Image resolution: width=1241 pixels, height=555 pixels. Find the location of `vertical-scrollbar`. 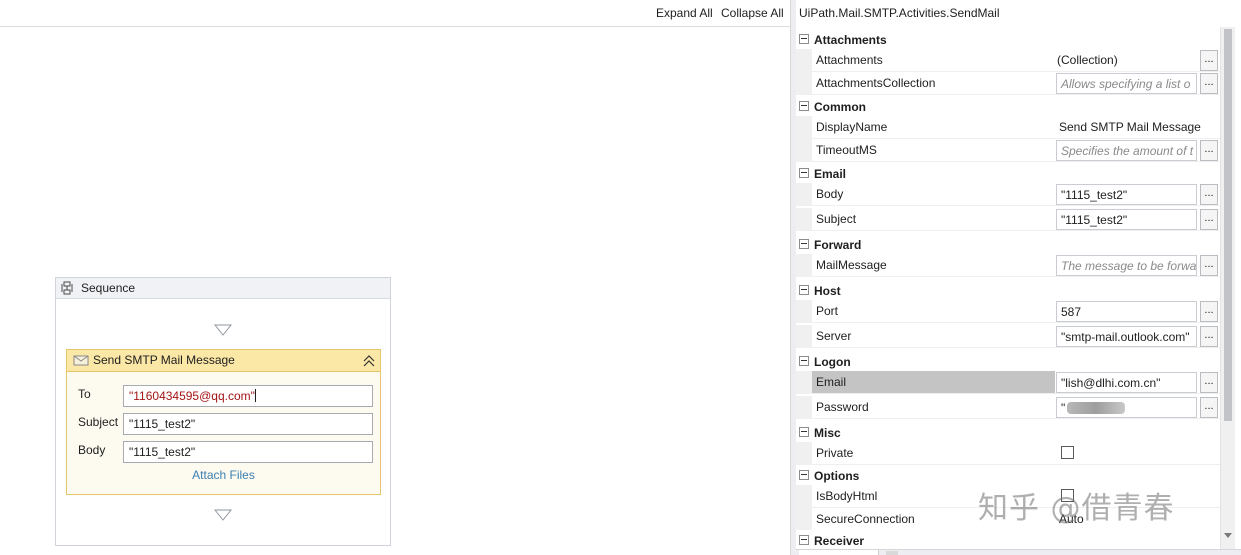

vertical-scrollbar is located at coordinates (1227, 288).